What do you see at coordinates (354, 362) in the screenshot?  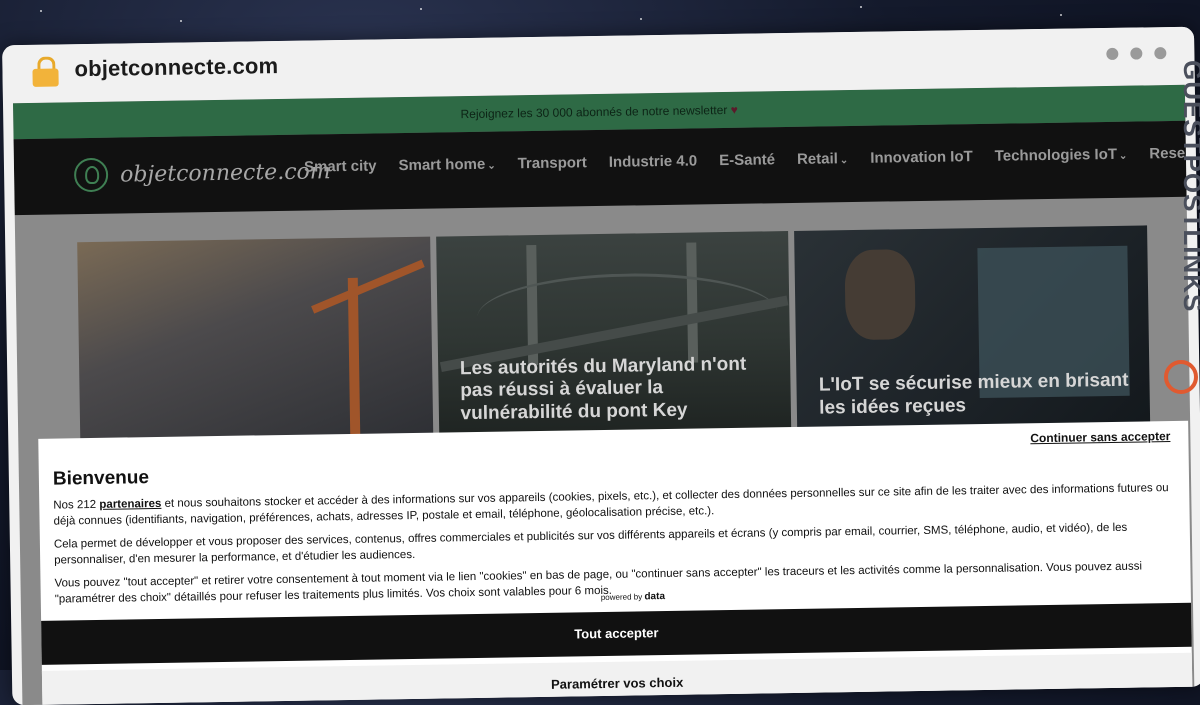 I see `crane-graphic` at bounding box center [354, 362].